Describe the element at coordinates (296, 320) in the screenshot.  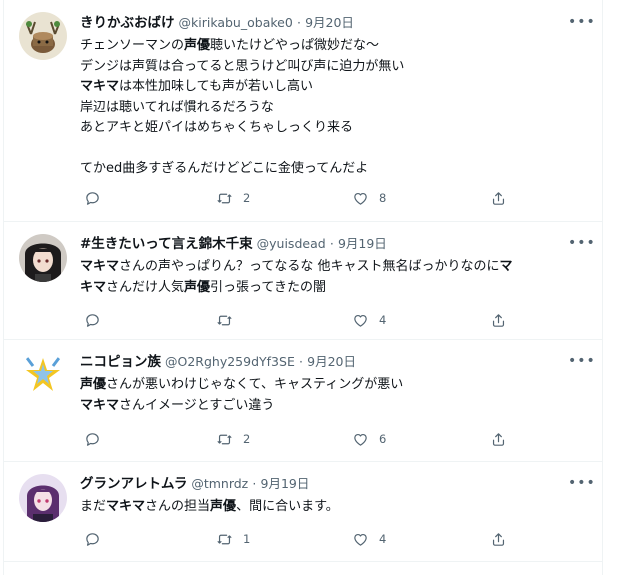
I see `tweet-actions: 4` at that location.